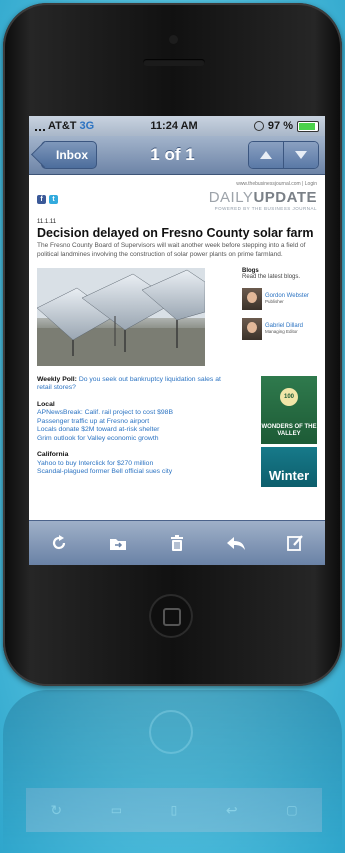 This screenshot has height=853, width=345. I want to click on battery-fill, so click(307, 126).